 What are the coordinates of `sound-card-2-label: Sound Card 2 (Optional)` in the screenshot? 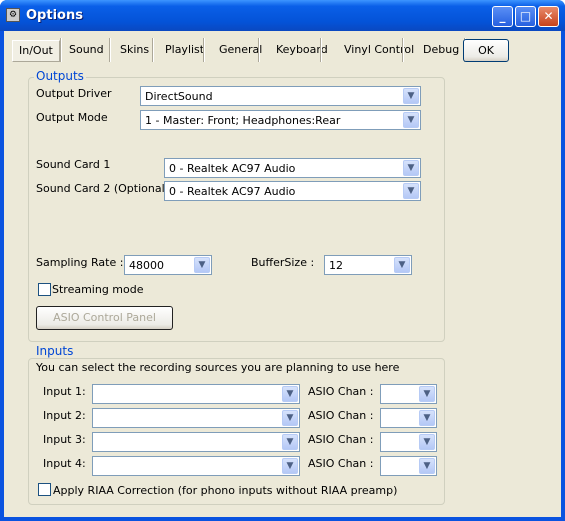 It's located at (102, 188).